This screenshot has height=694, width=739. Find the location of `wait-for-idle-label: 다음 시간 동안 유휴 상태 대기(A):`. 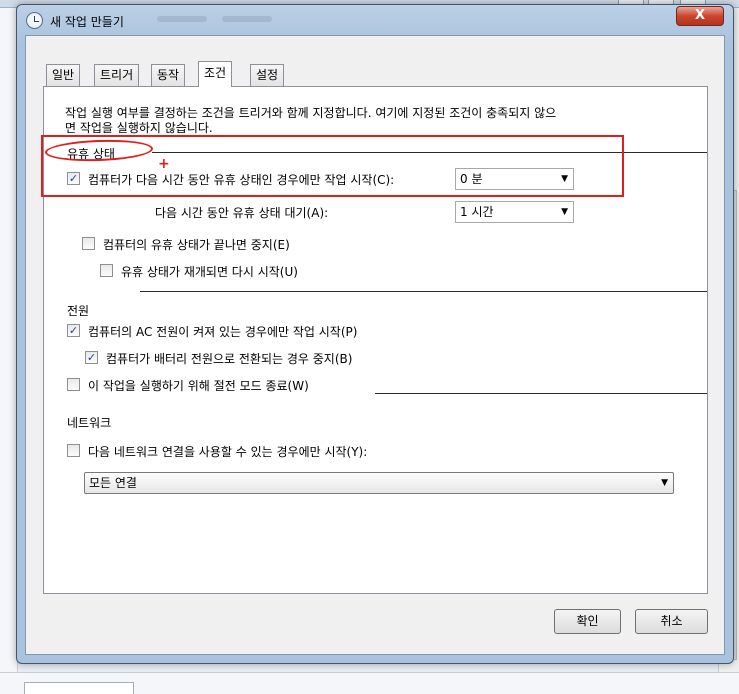

wait-for-idle-label: 다음 시간 동안 유휴 상태 대기(A): is located at coordinates (242, 213).